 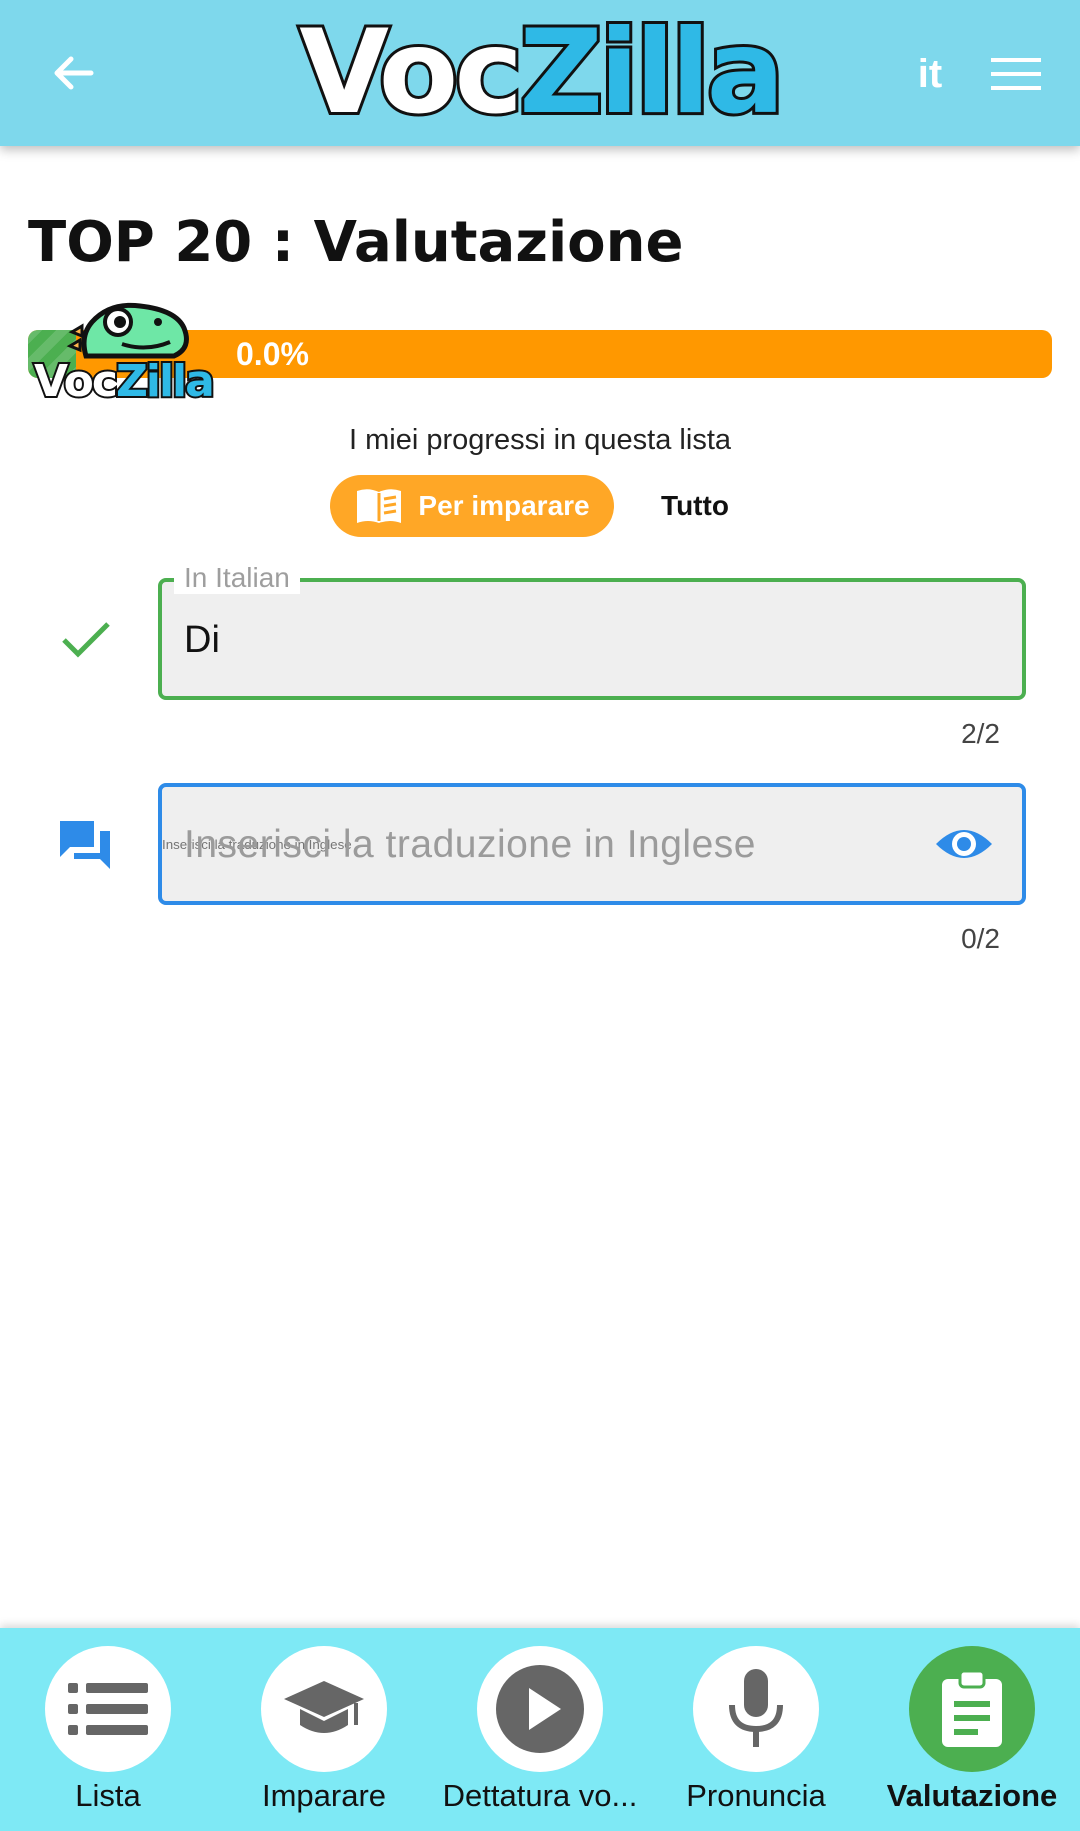 I want to click on nav-circle-active, so click(x=972, y=1709).